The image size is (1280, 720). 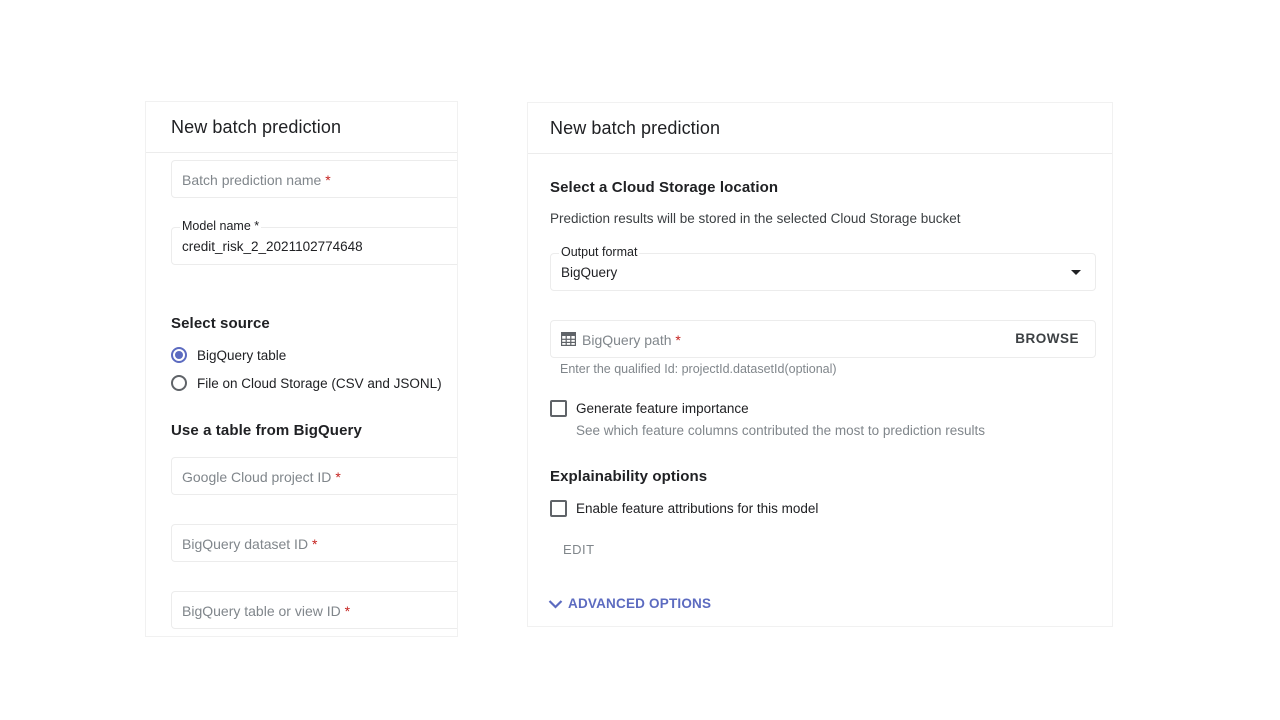 What do you see at coordinates (640, 603) in the screenshot?
I see `advanced-options-label: ADVANCED OPTIONS` at bounding box center [640, 603].